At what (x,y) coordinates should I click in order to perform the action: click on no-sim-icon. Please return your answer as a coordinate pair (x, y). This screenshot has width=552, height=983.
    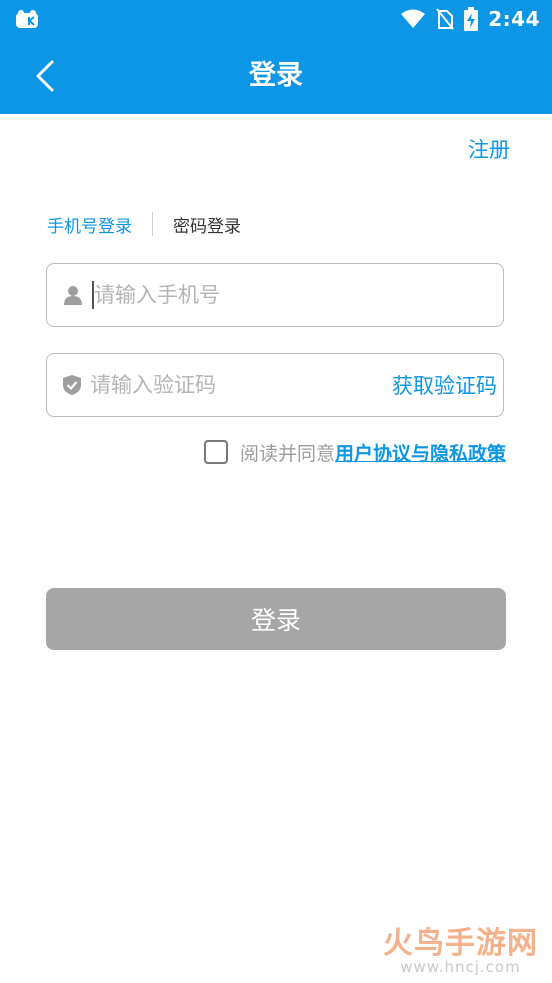
    Looking at the image, I should click on (445, 19).